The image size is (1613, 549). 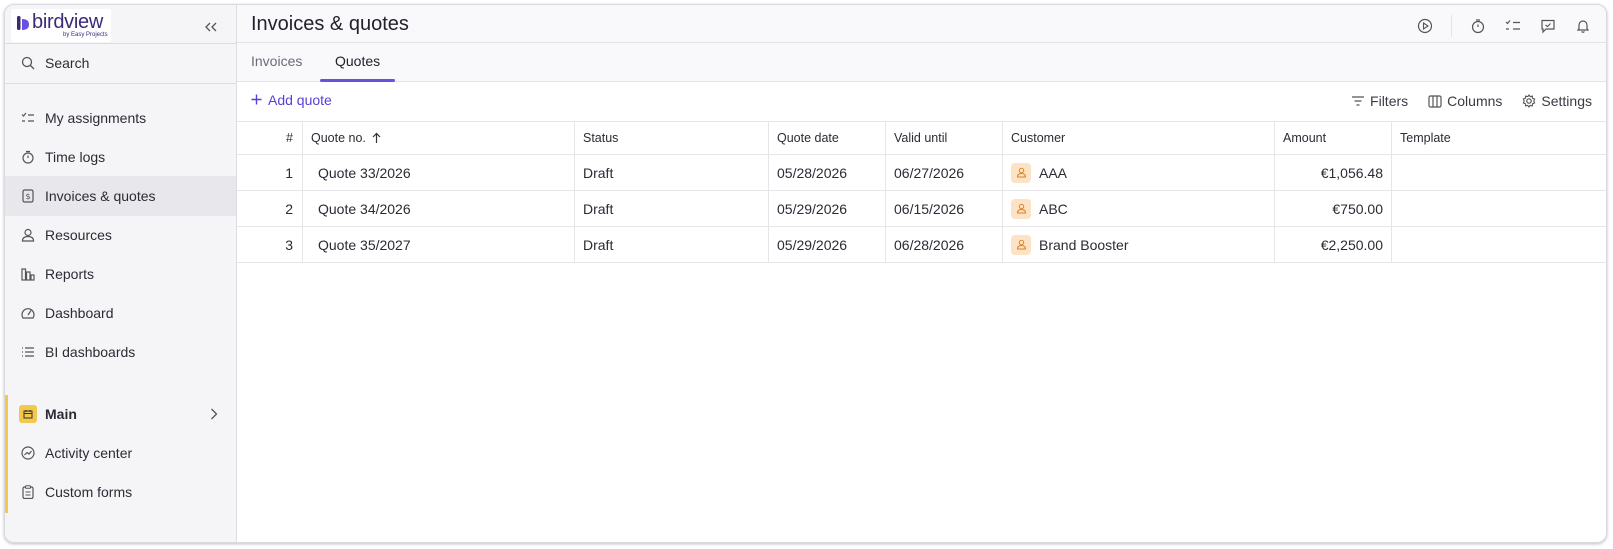 I want to click on logo: birdview by Easy Projects, so click(x=61, y=25).